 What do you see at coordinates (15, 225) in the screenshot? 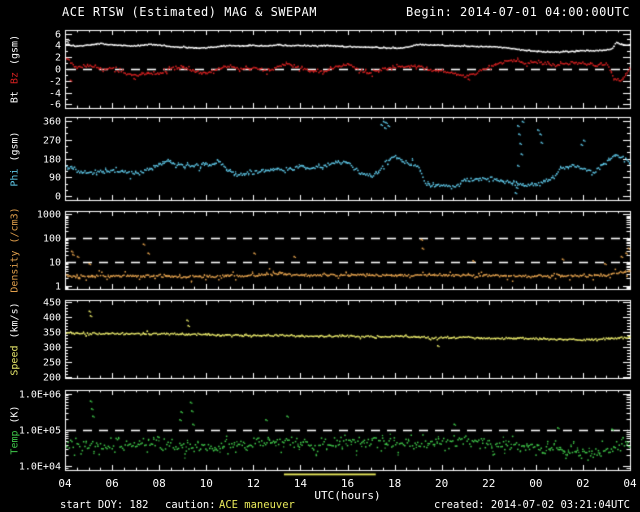
I see `y-axis-title-part: (/cm3)` at bounding box center [15, 225].